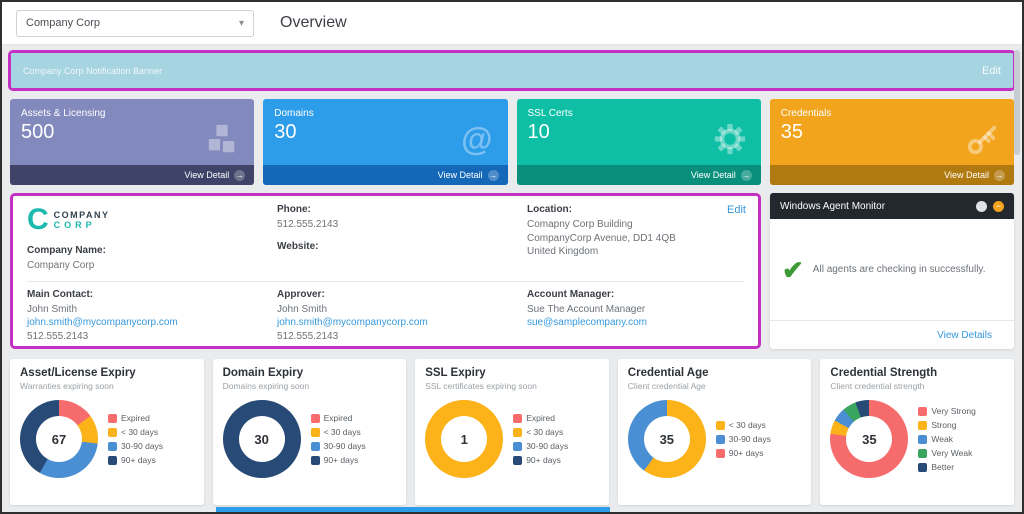 Image resolution: width=1024 pixels, height=514 pixels. Describe the element at coordinates (998, 206) in the screenshot. I see `minimize-icon: −` at that location.